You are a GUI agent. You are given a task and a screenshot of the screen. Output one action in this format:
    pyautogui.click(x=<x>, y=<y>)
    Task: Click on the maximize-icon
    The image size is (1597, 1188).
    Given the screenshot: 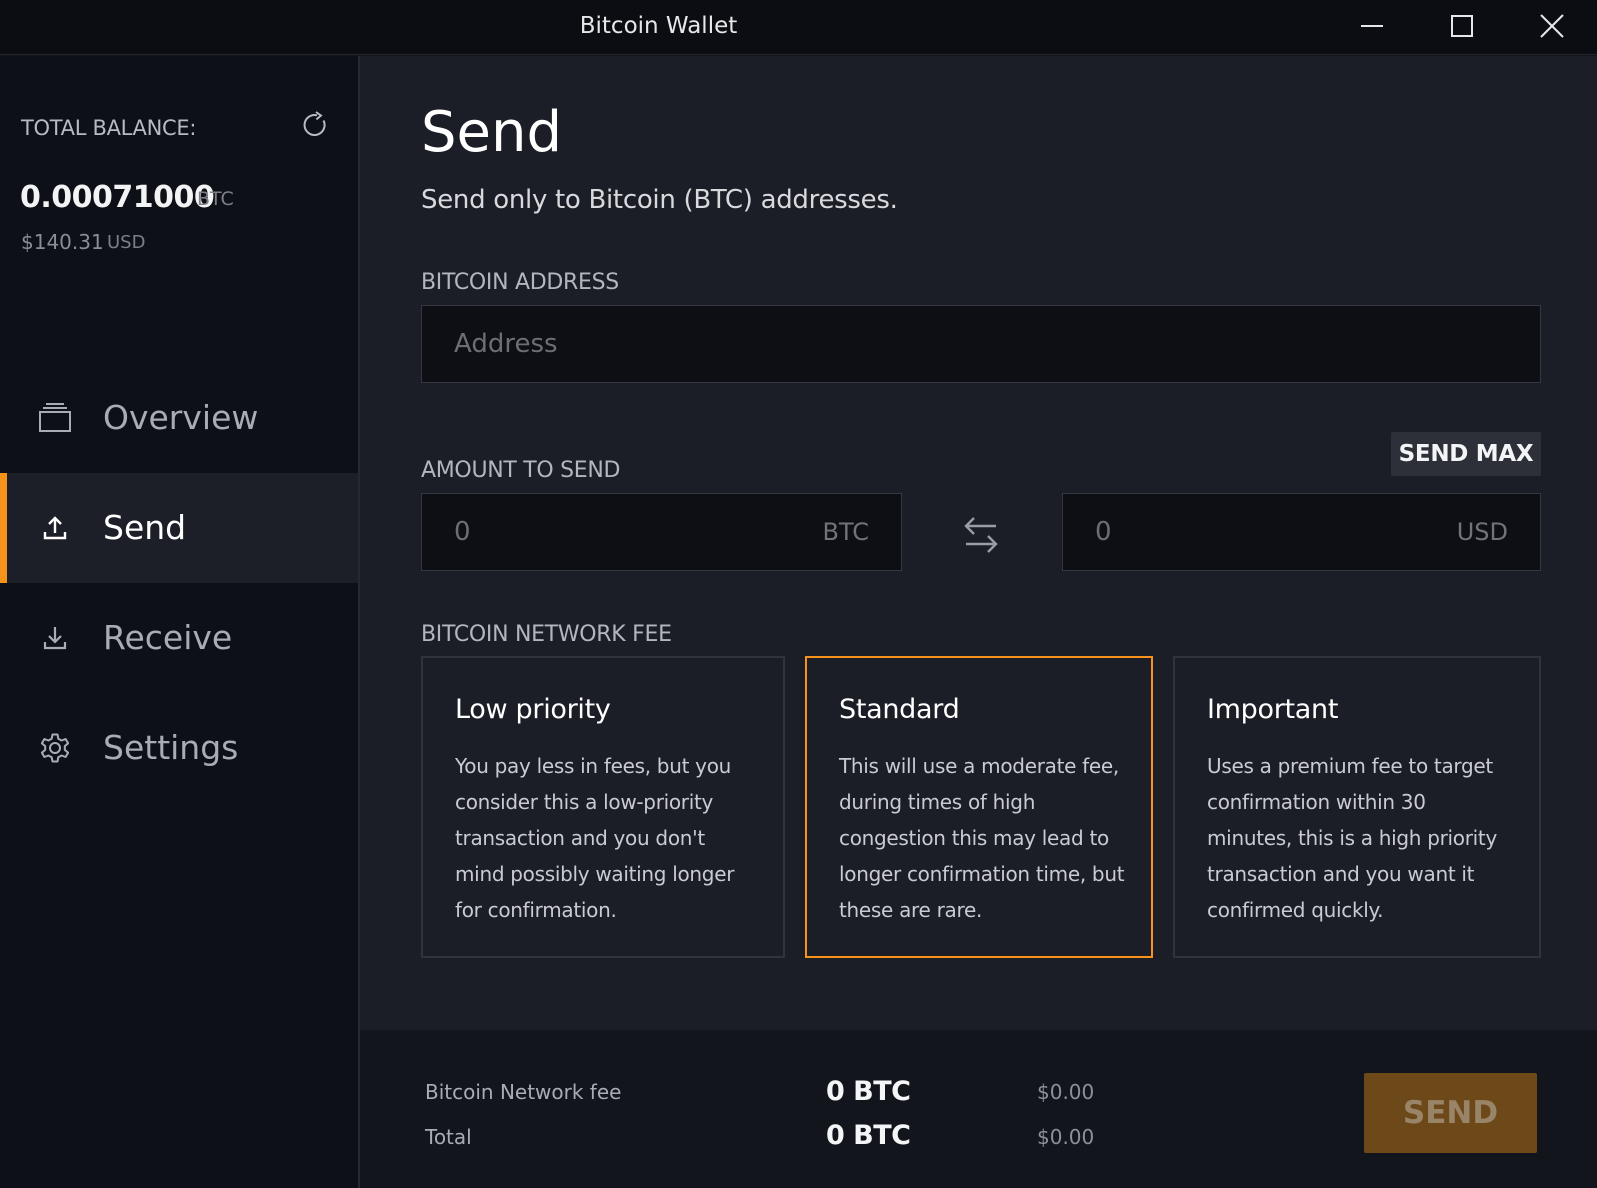 What is the action you would take?
    pyautogui.click(x=1462, y=26)
    